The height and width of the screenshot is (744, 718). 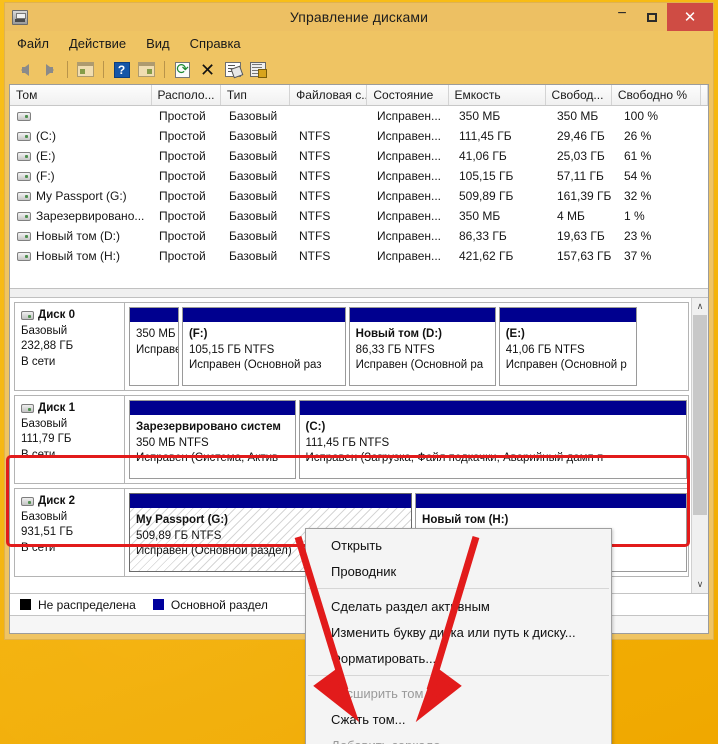 I want to click on partition-label: (E:), so click(x=515, y=334).